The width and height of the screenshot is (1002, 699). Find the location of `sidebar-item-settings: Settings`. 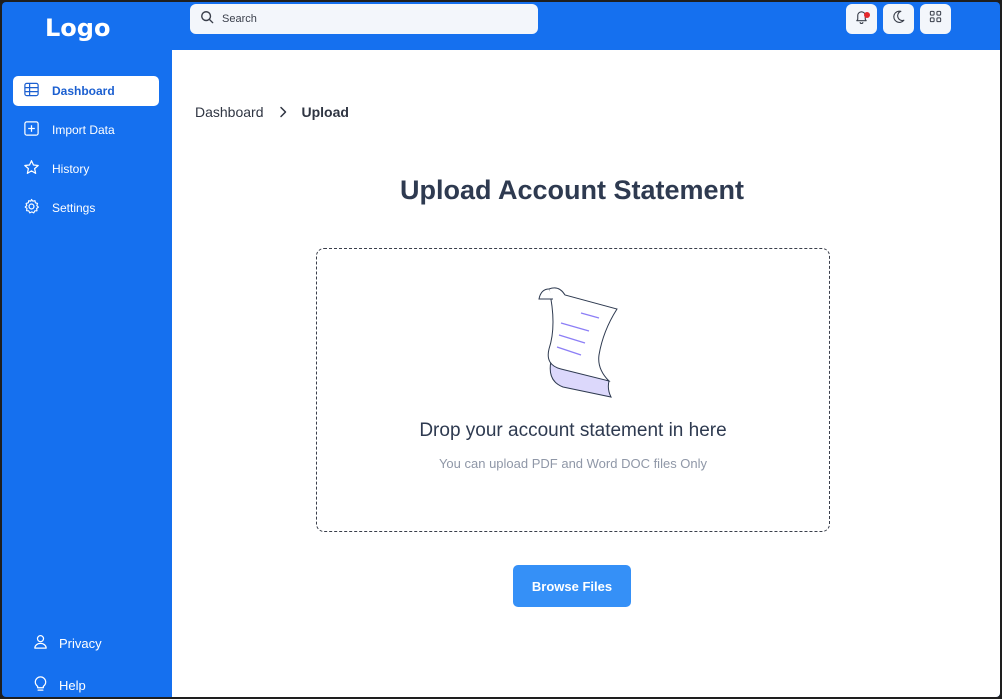

sidebar-item-settings: Settings is located at coordinates (86, 208).